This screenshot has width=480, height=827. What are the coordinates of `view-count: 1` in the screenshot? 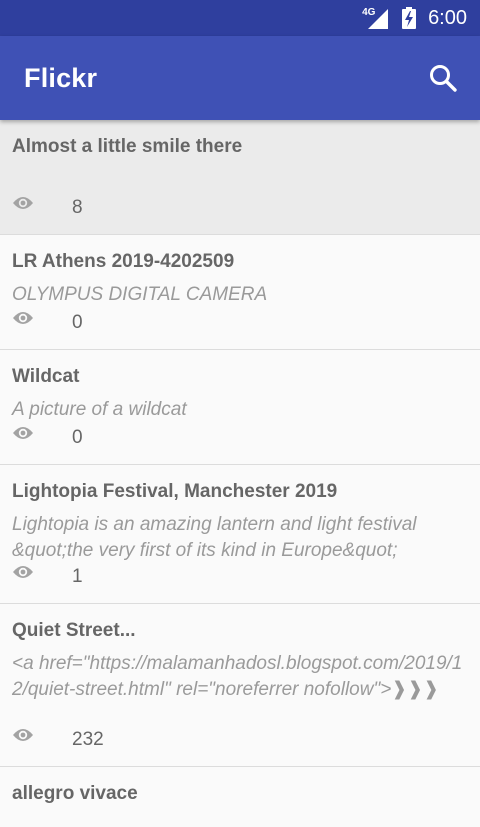 It's located at (77, 576).